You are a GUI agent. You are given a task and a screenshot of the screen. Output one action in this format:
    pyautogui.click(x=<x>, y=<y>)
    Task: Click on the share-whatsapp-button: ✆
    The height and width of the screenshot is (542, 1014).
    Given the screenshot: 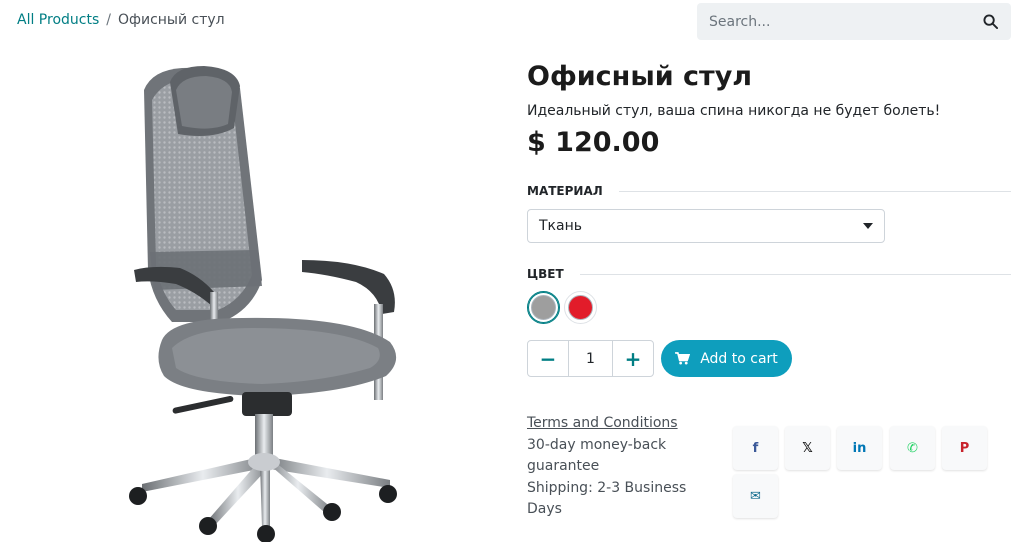 What is the action you would take?
    pyautogui.click(x=912, y=448)
    